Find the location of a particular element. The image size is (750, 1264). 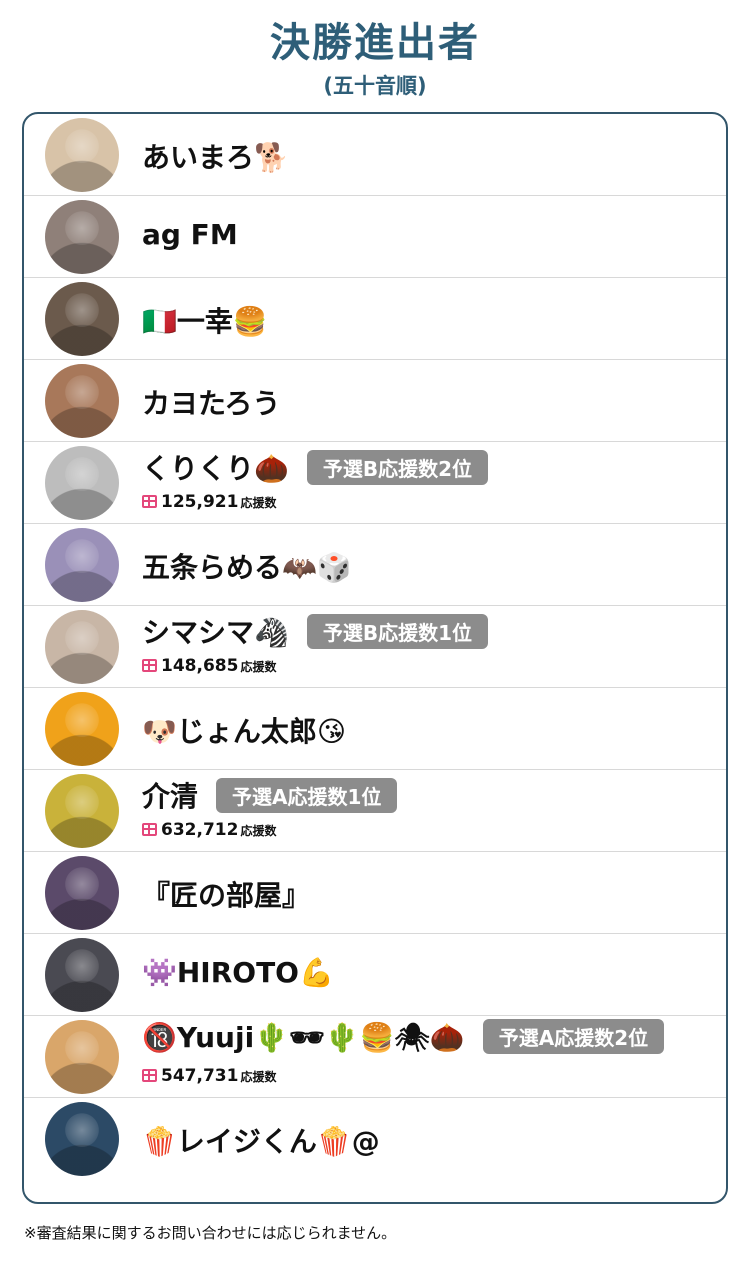

finalist-name: あいまろ🐕 is located at coordinates (215, 157).